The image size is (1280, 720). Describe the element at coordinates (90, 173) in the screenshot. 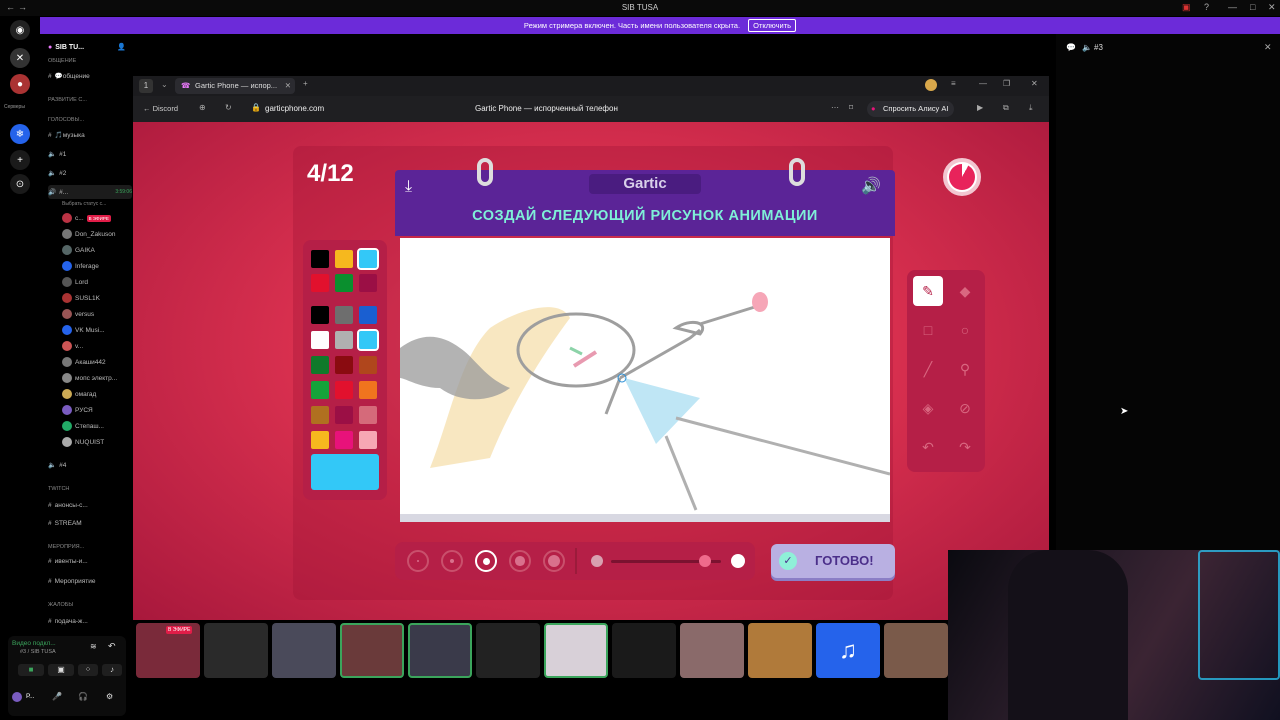

I see `voice-channel: 🔈 #2` at that location.